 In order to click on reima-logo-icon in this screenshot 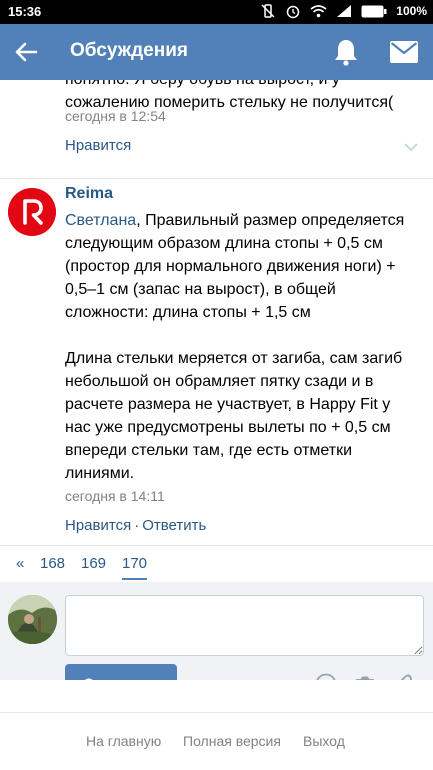, I will do `click(32, 212)`.